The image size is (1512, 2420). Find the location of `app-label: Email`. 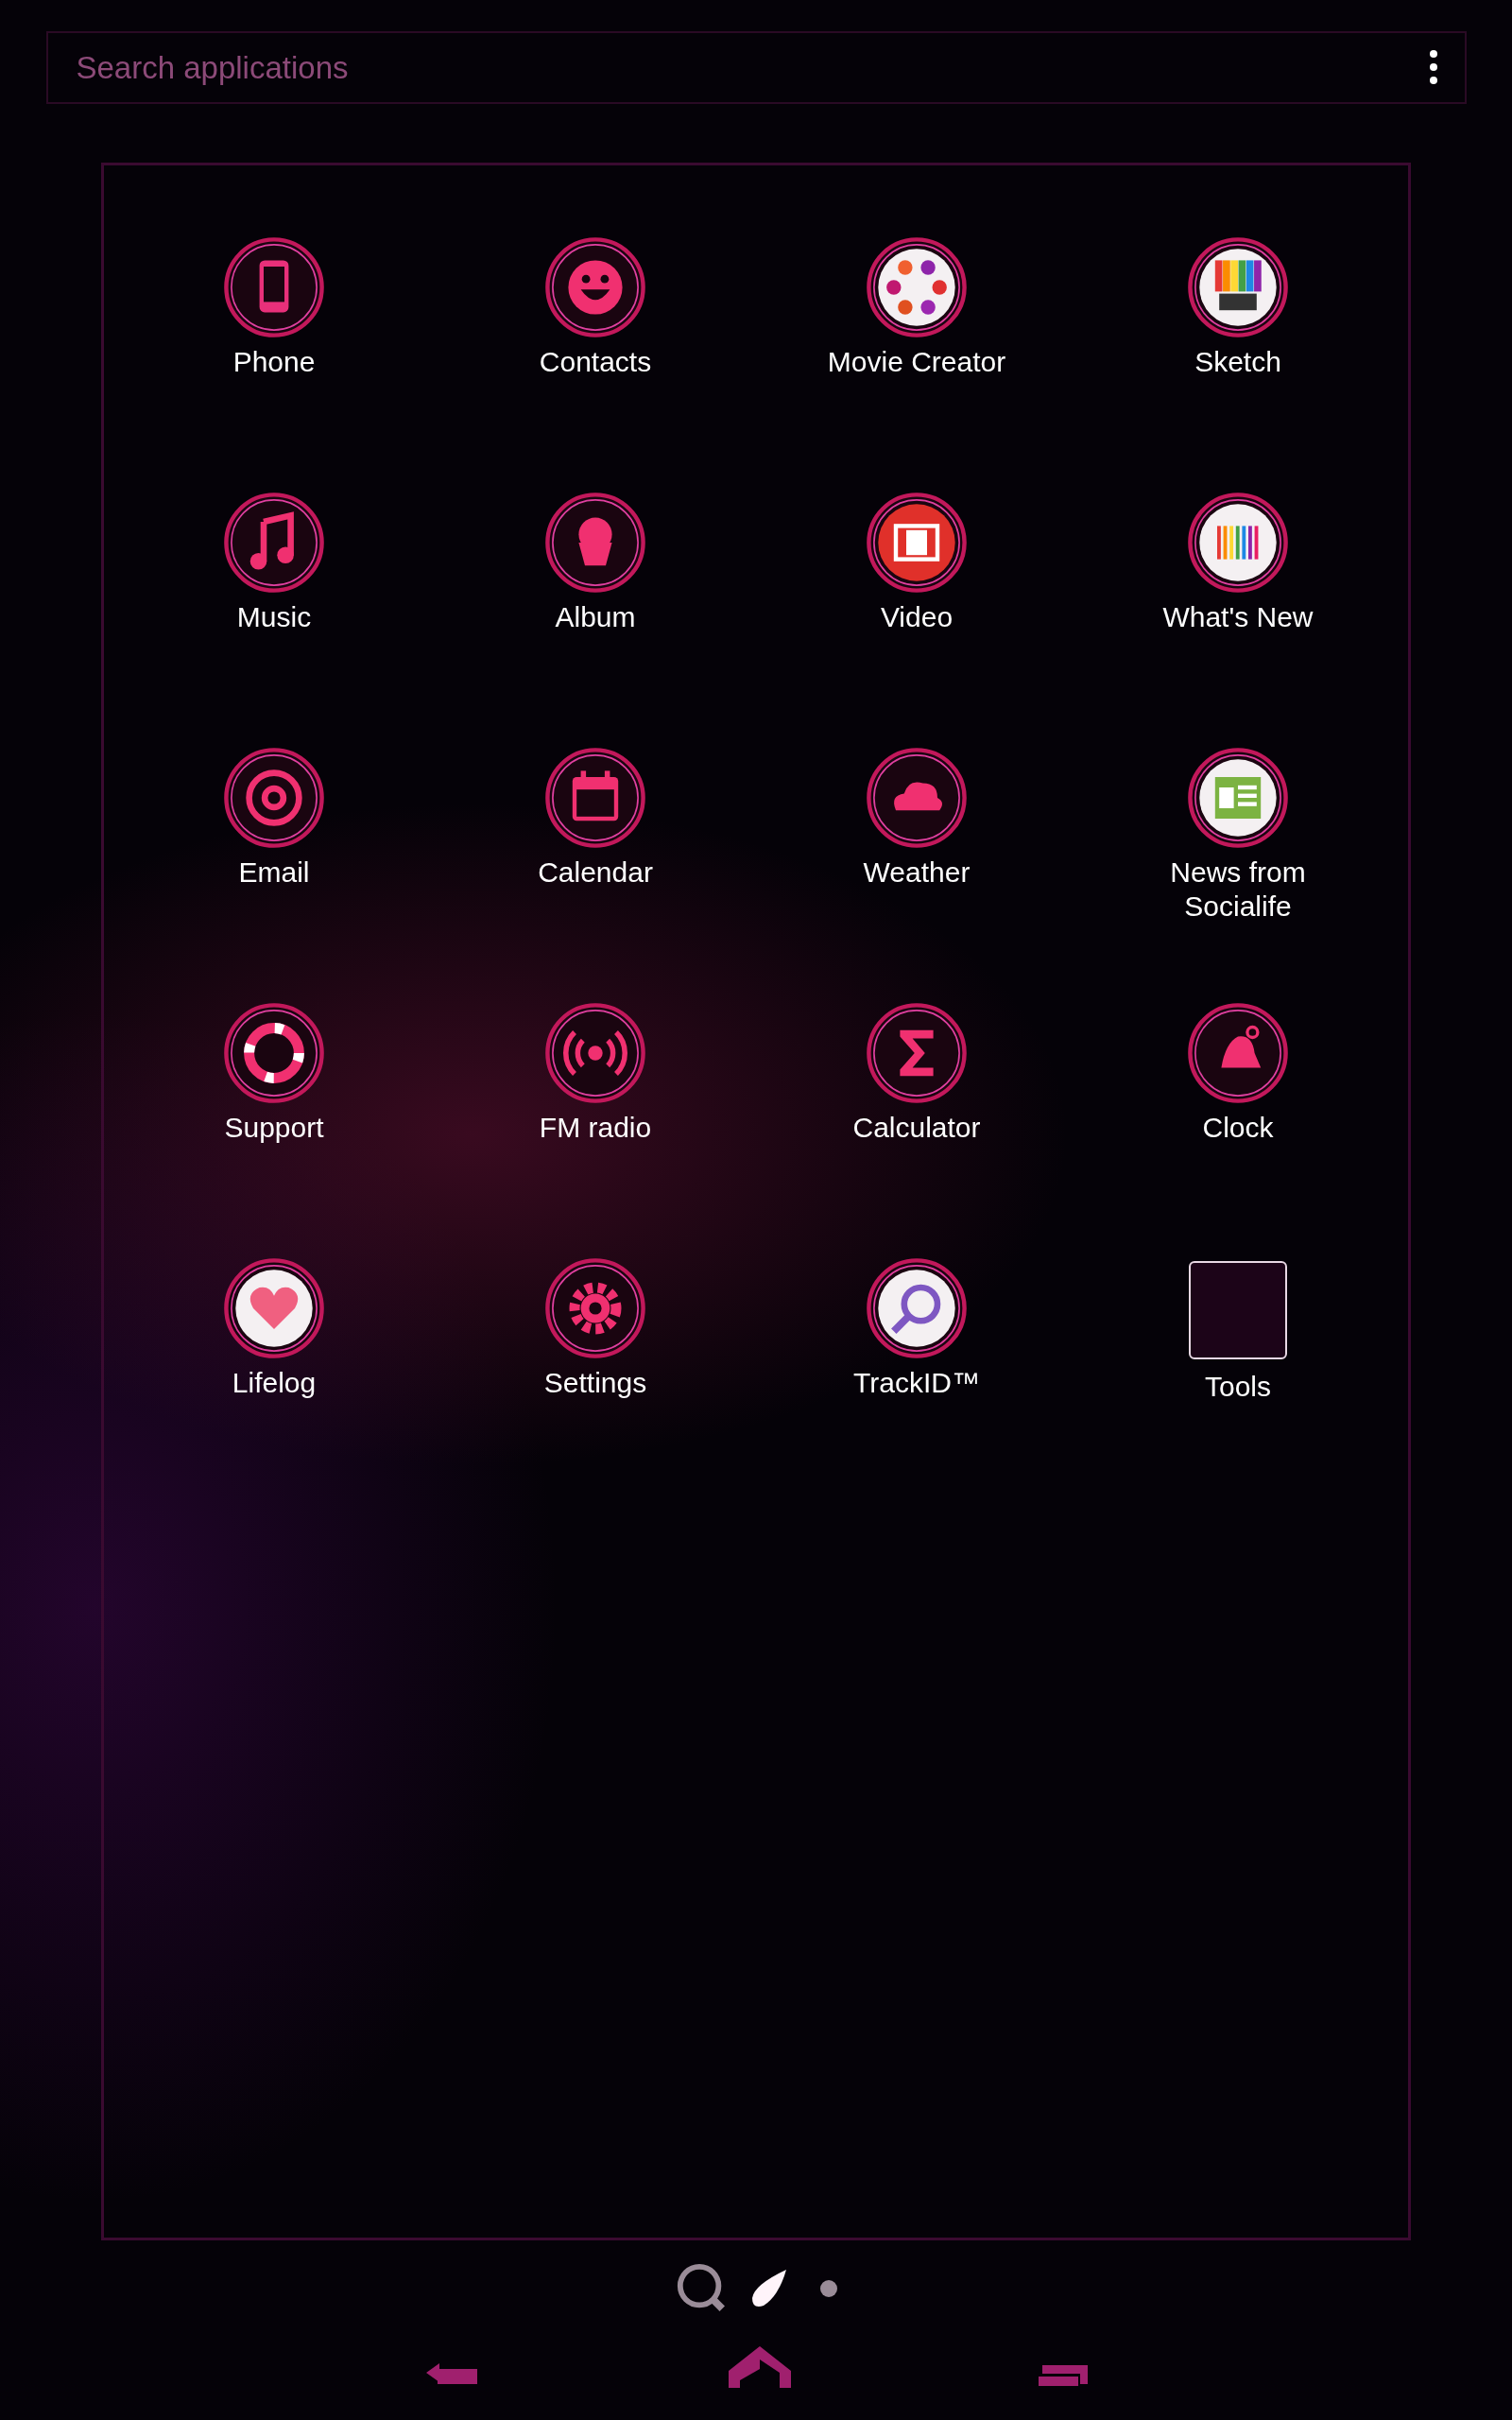

app-label: Email is located at coordinates (274, 873).